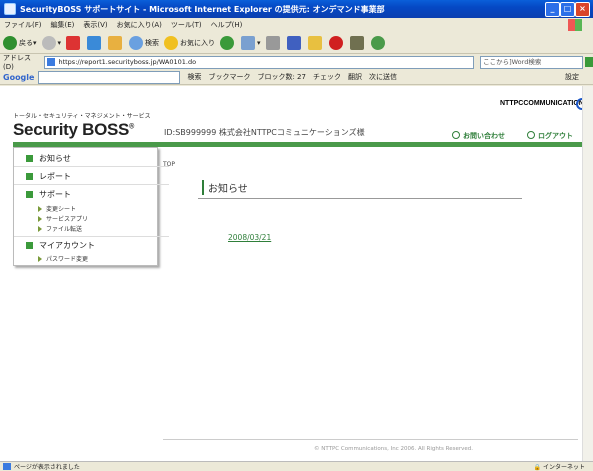 This screenshot has width=593, height=471. Describe the element at coordinates (95, 25) in the screenshot. I see `menu-view: 表示(V)` at that location.